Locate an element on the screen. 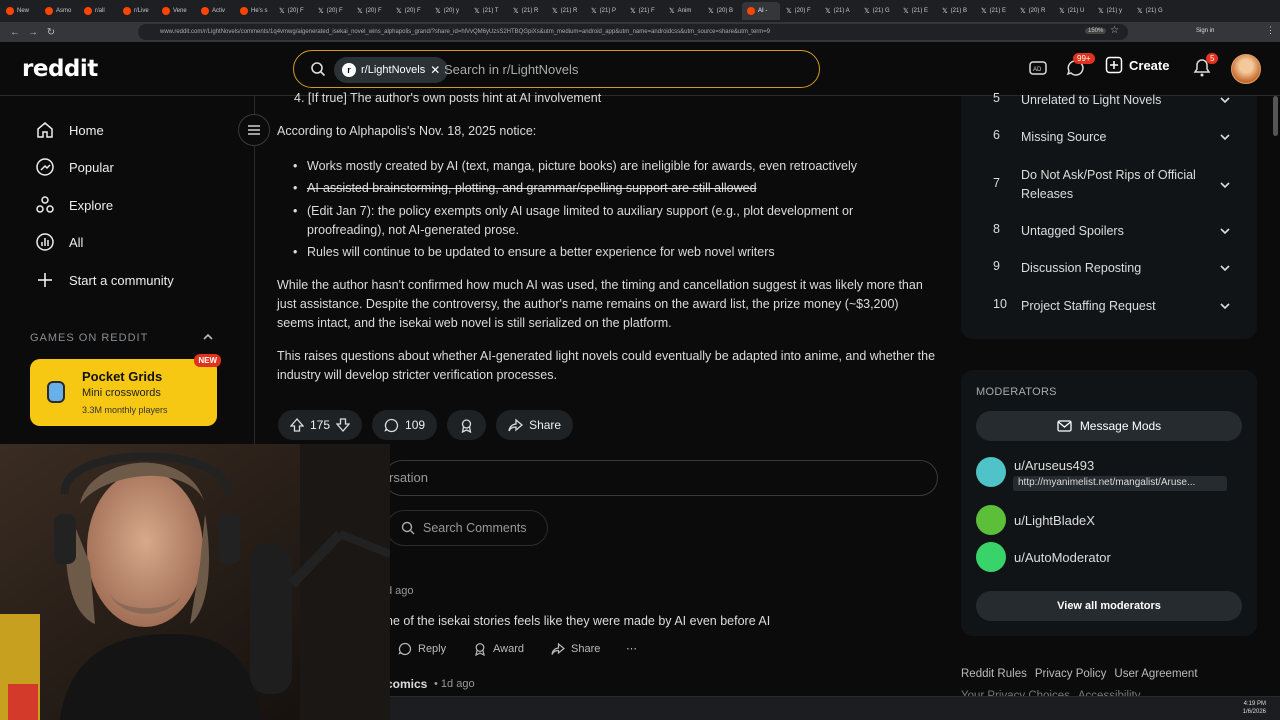 This screenshot has height=720, width=1280. explore-icon is located at coordinates (45, 204).